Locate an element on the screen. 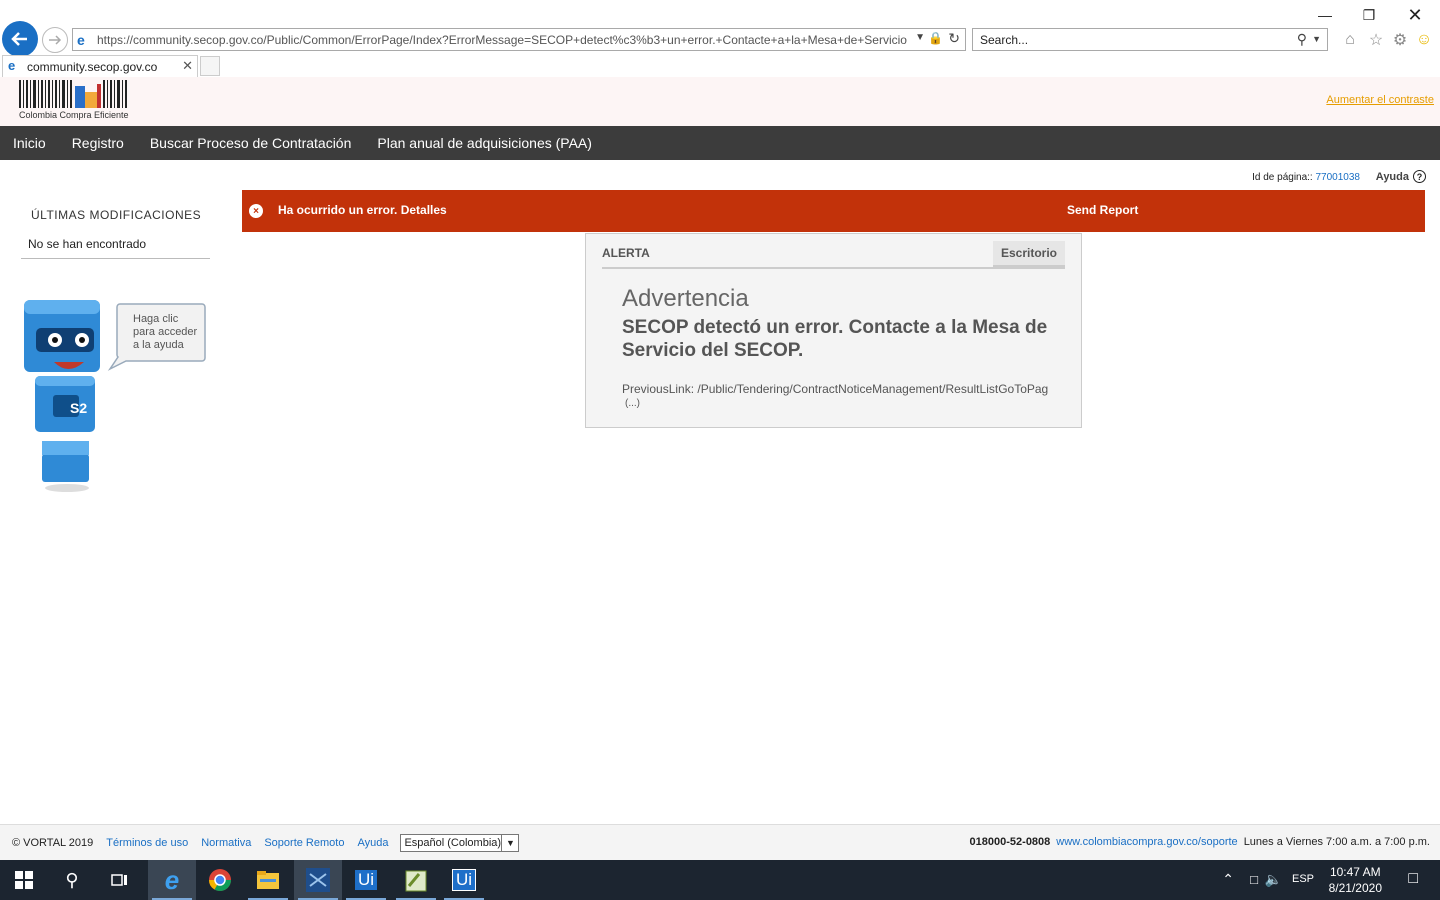 This screenshot has height=900, width=1440. forward-button is located at coordinates (55, 40).